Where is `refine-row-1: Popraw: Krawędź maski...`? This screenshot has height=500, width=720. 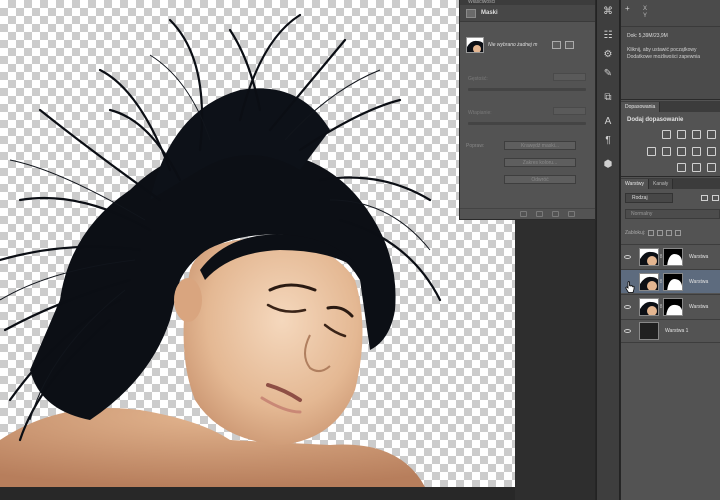
refine-row-1: Popraw: Krawędź maski... is located at coordinates (529, 145).